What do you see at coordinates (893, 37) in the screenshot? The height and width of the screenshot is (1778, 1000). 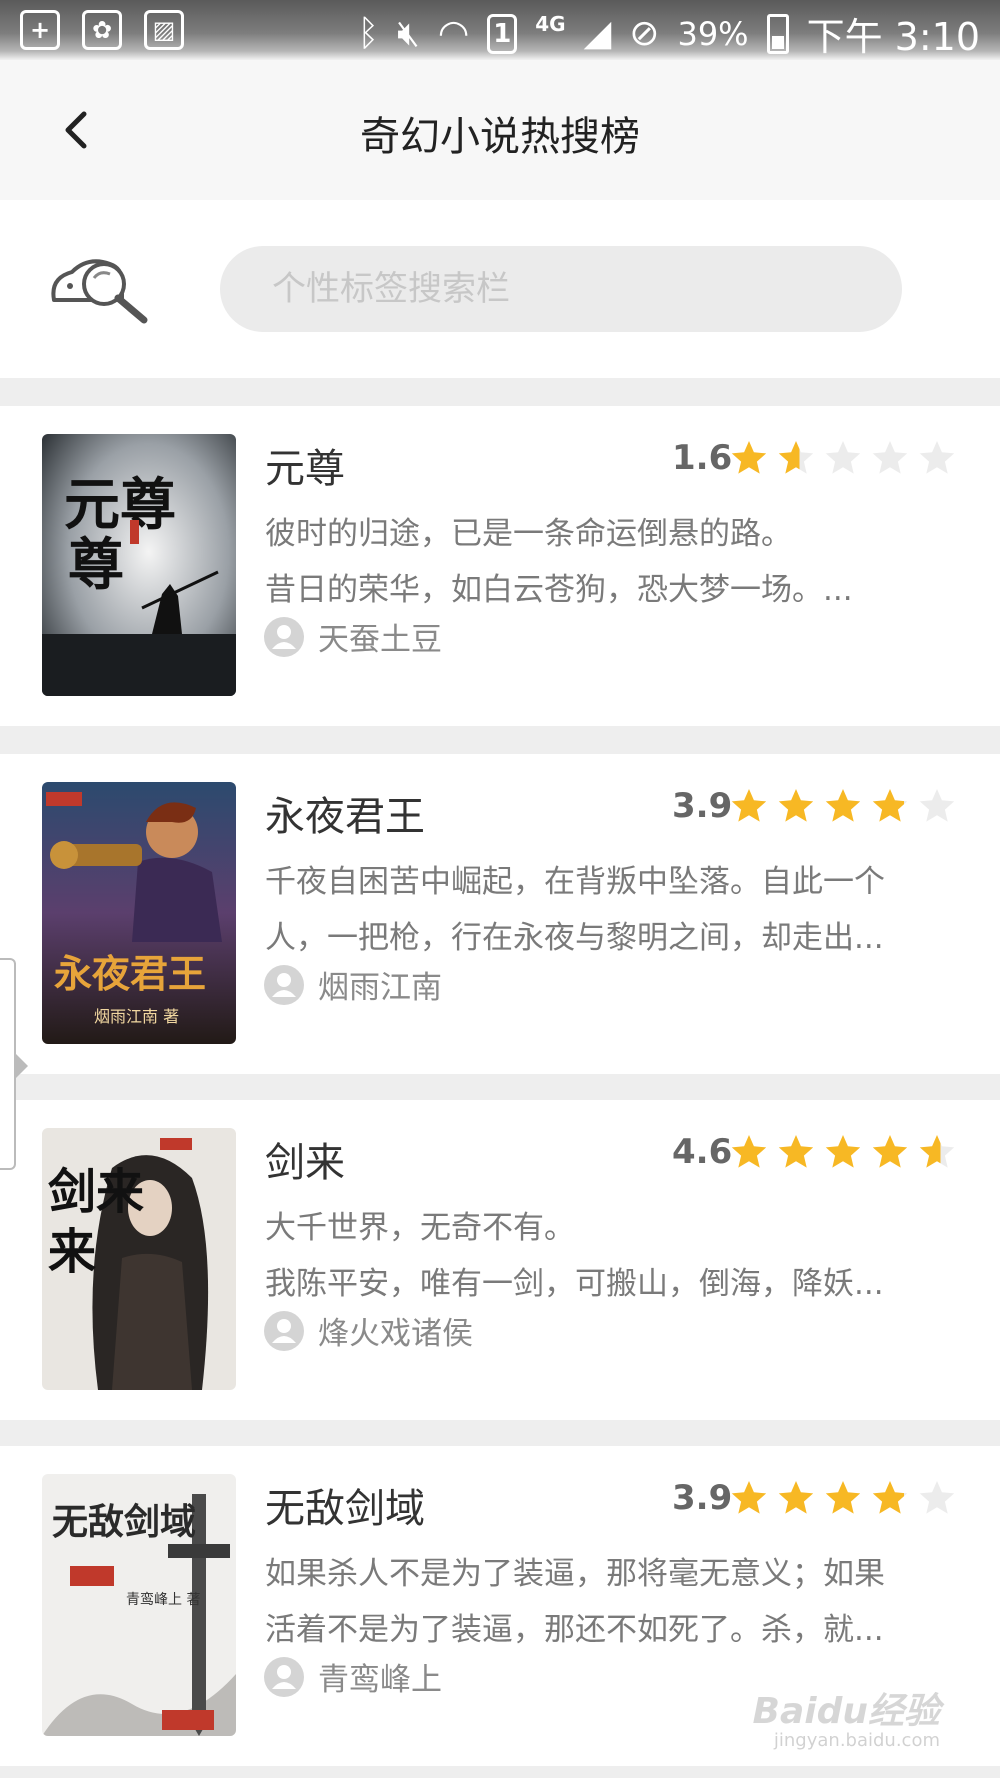 I see `clock: 下午 3:10` at bounding box center [893, 37].